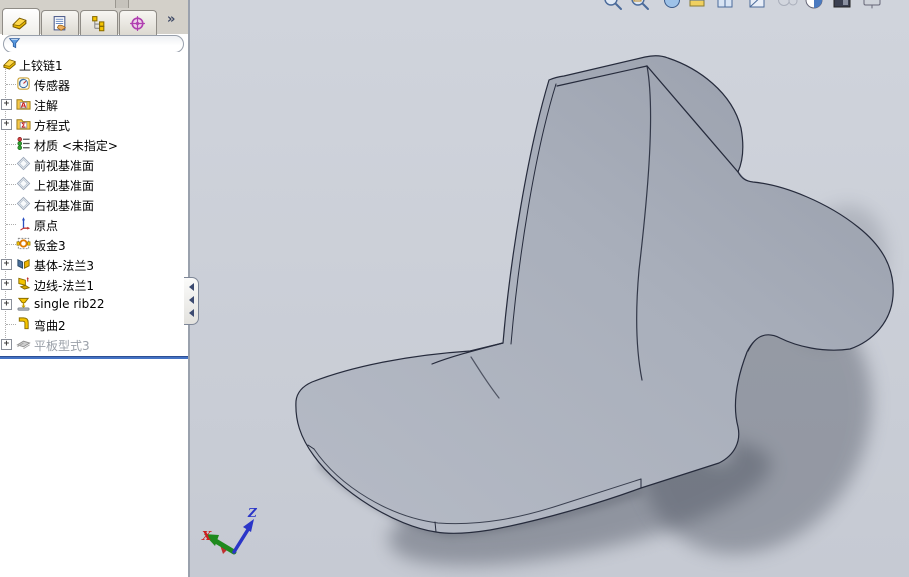 The height and width of the screenshot is (577, 909). I want to click on tree-item-sensors: 传感器, so click(93, 84).